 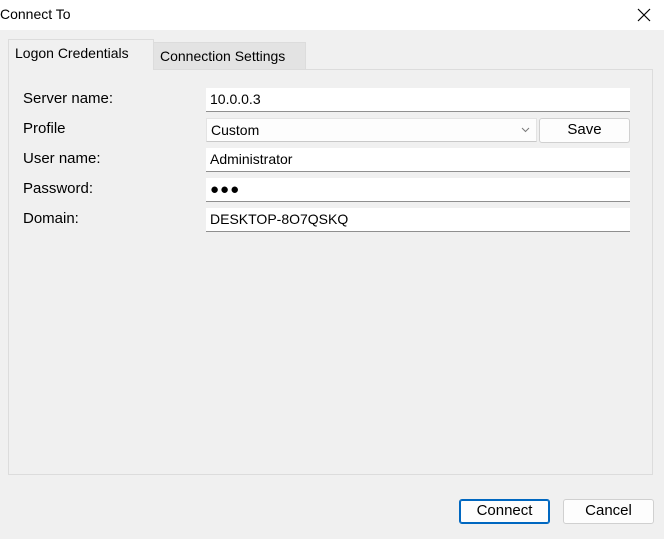 I want to click on password-input: ●●●, so click(x=418, y=190).